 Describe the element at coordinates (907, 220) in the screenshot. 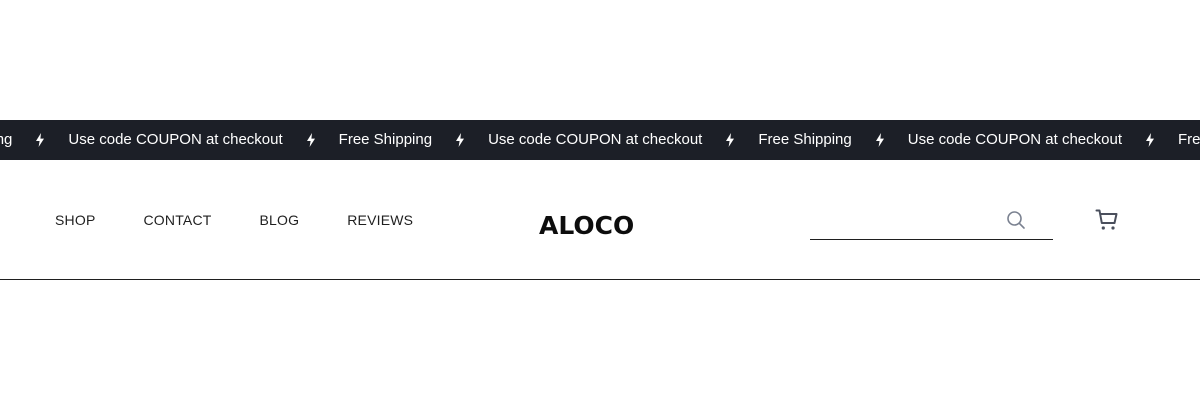

I see `search-input` at that location.